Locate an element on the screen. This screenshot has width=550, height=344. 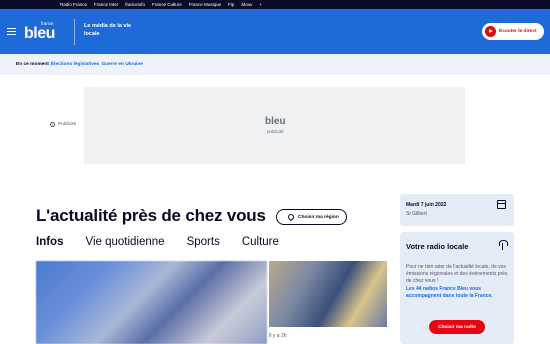
radio-antenna-icon is located at coordinates (503, 245).